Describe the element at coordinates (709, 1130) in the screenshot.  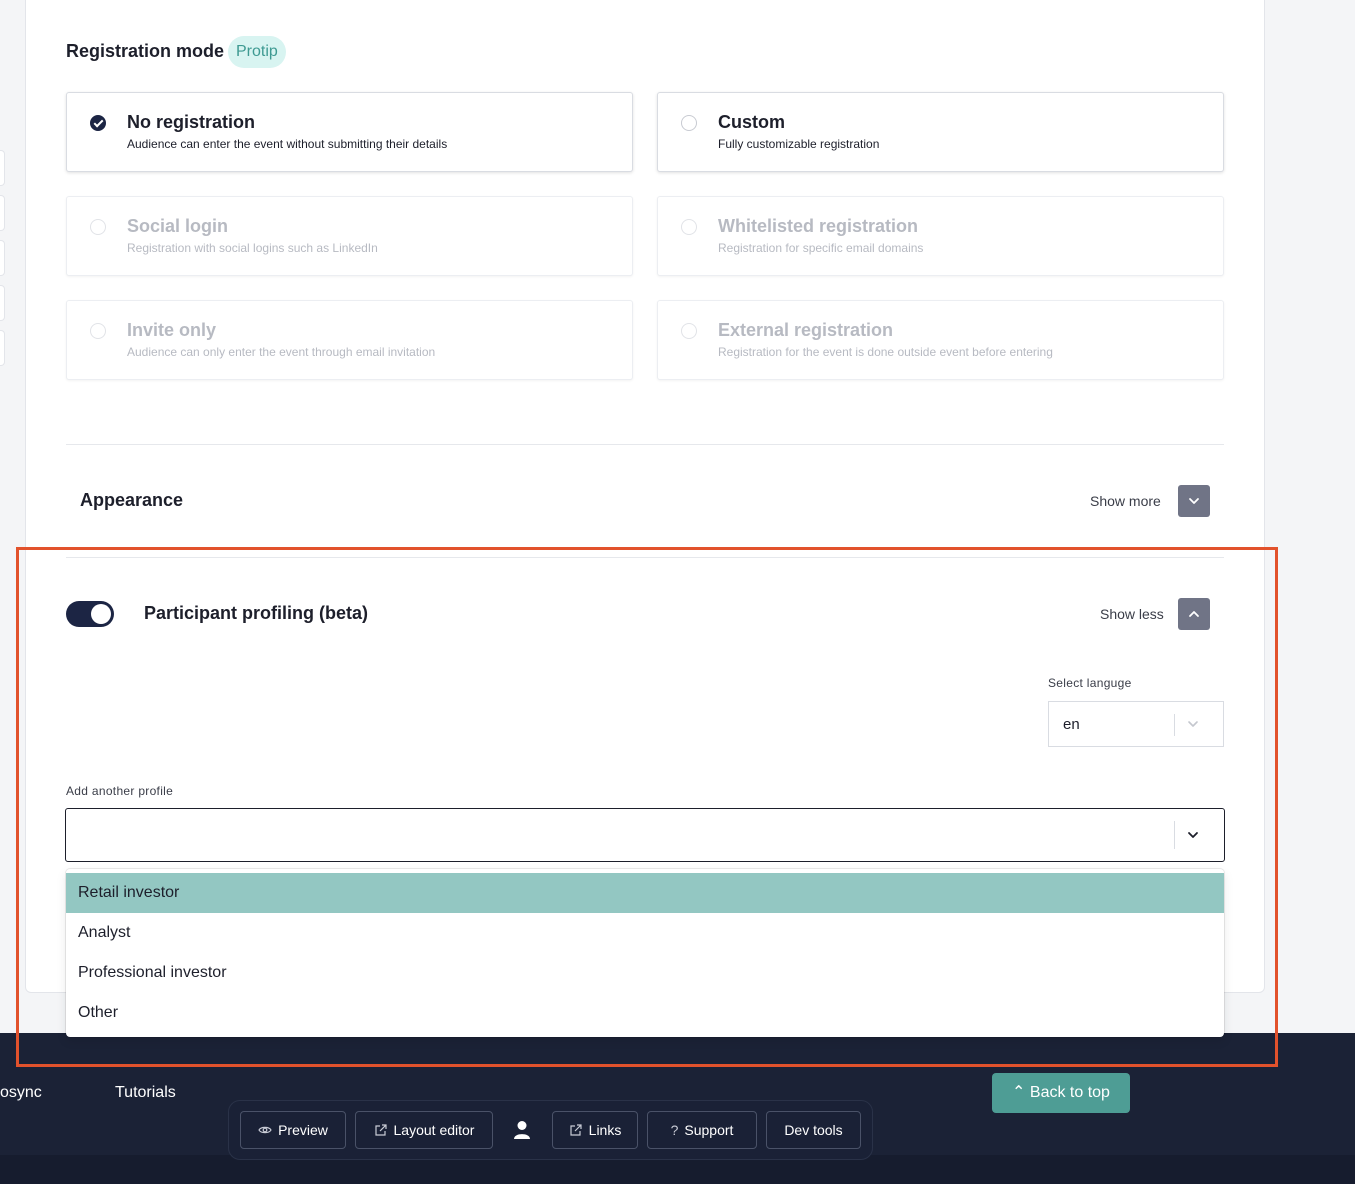
I see `support-label: Support` at that location.